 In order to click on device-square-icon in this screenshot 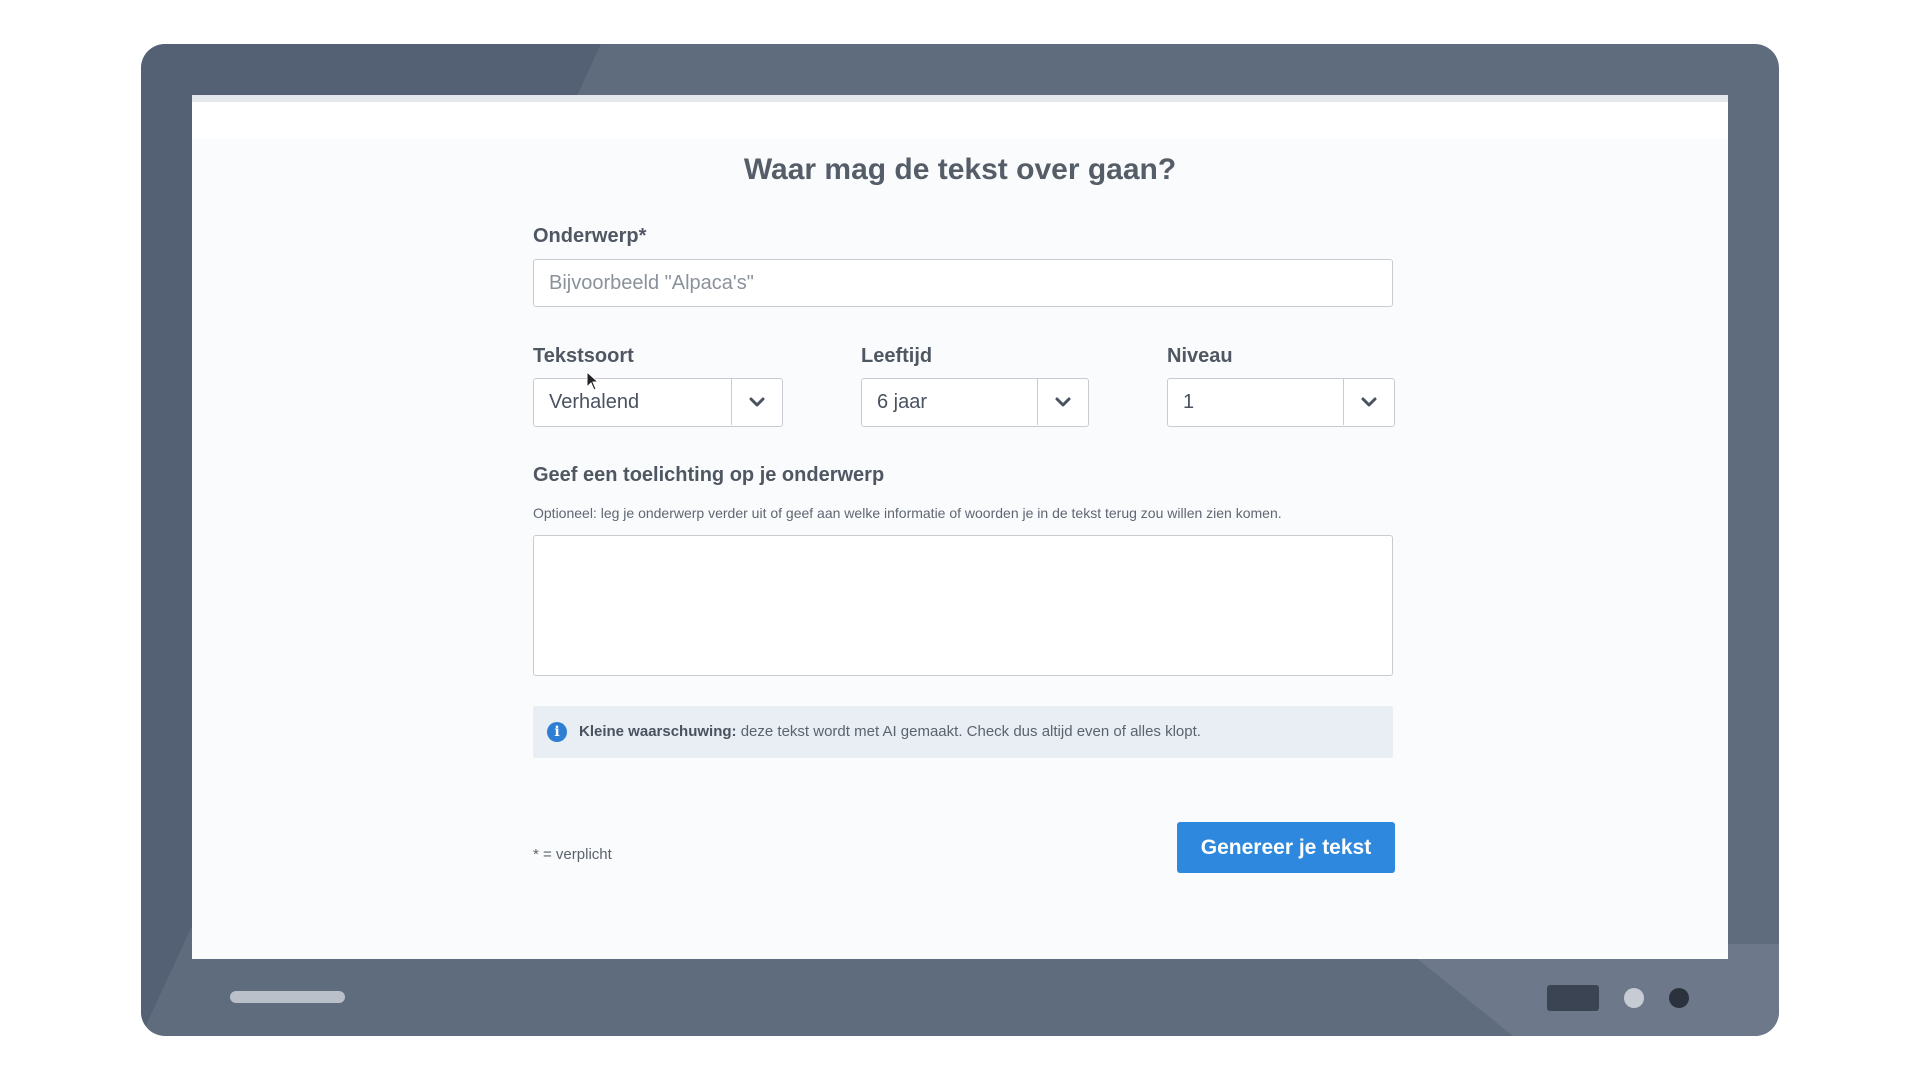, I will do `click(1573, 998)`.